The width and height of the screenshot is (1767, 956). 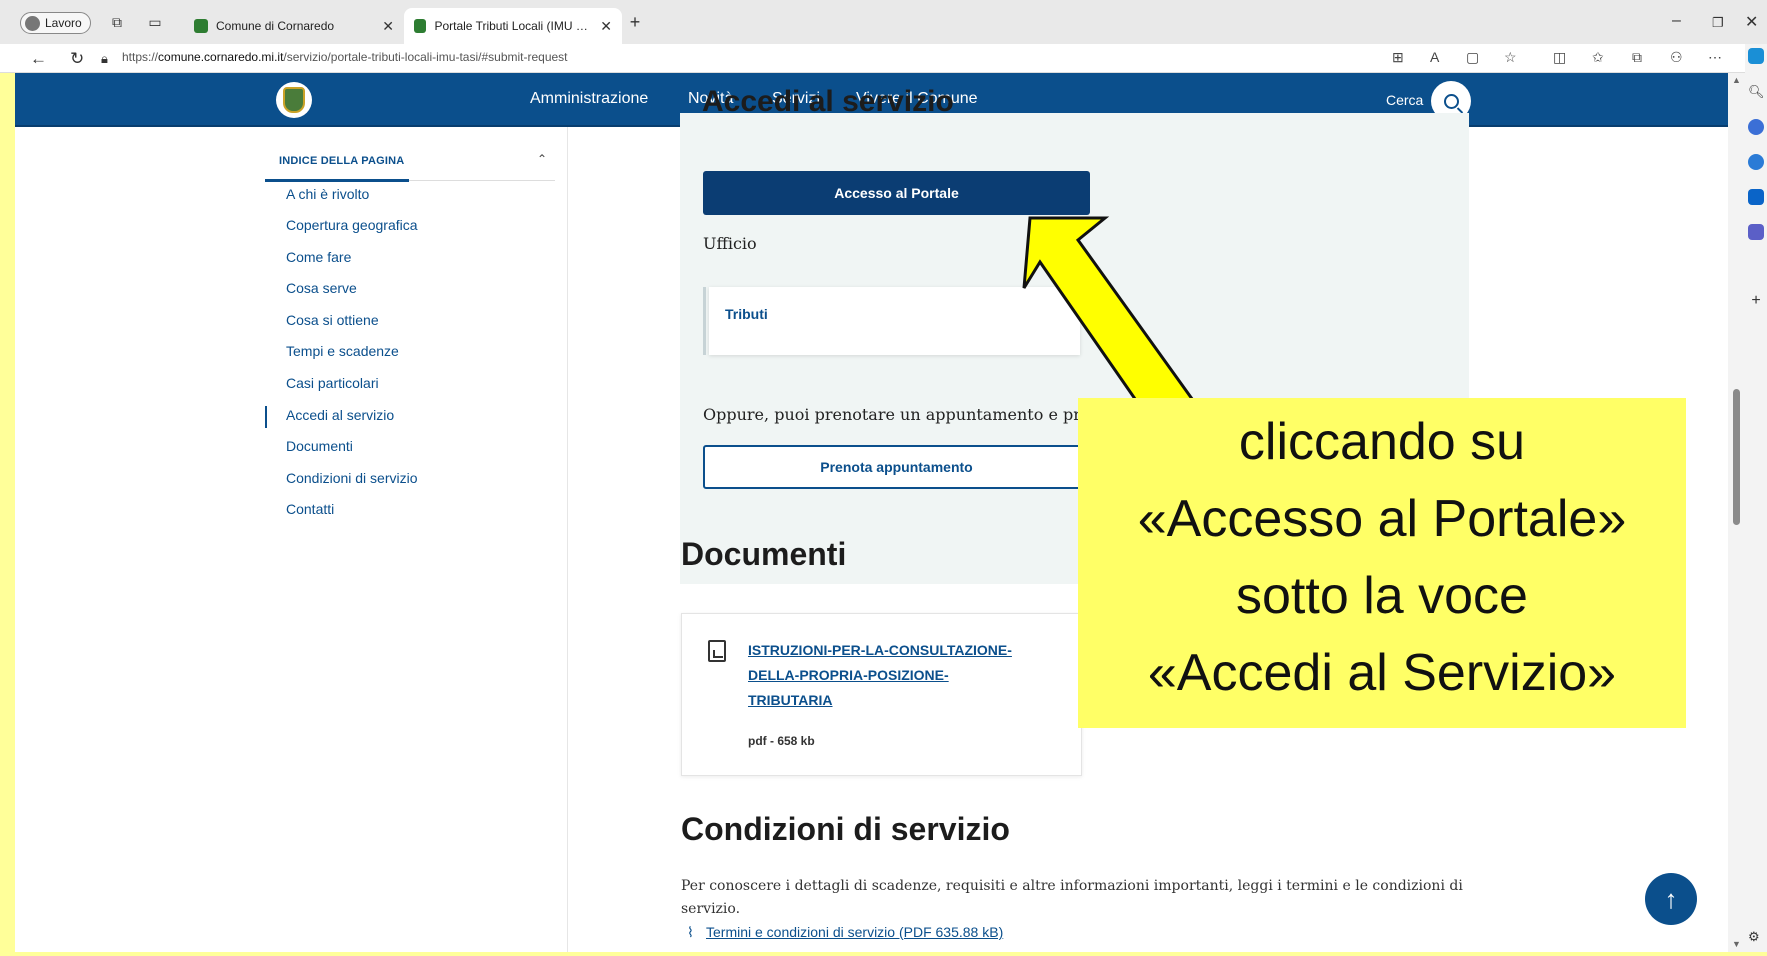 I want to click on highlight-border-bottom, so click(x=883, y=954).